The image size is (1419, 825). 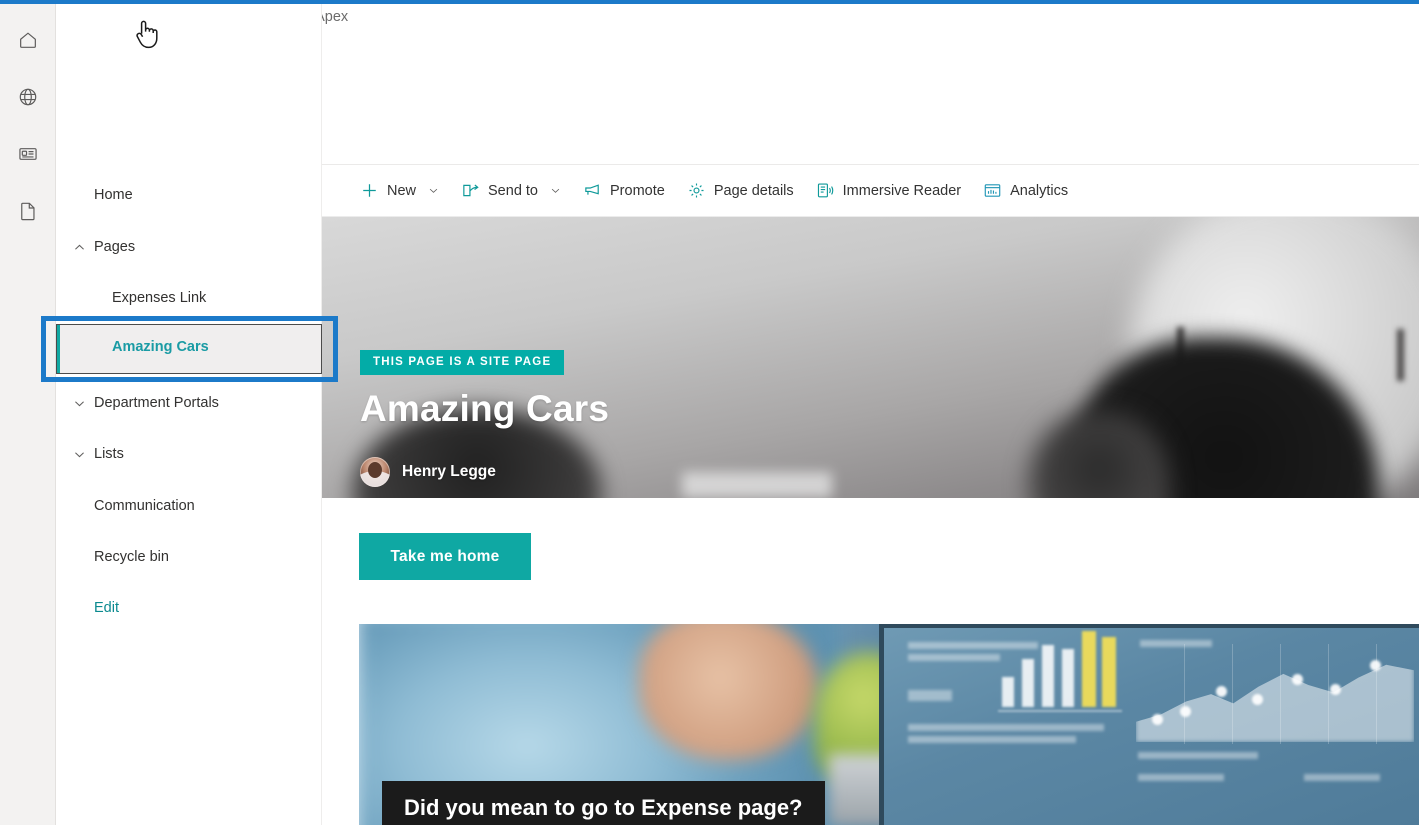 What do you see at coordinates (449, 471) in the screenshot?
I see `author-name: Henry Legge` at bounding box center [449, 471].